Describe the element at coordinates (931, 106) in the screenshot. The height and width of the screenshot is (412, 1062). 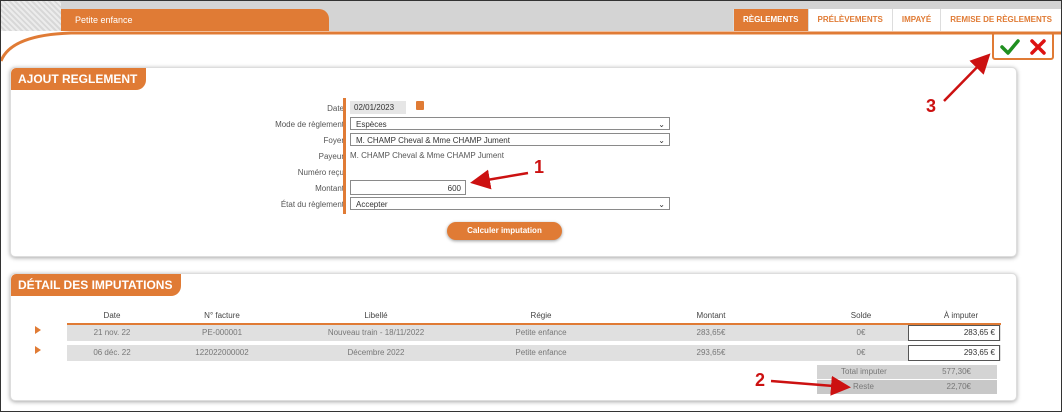
I see `annotation-label-3: 3` at that location.